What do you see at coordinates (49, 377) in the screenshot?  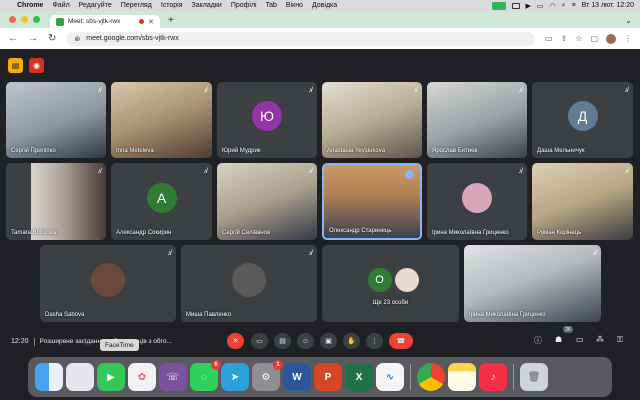 I see `finder-icon` at bounding box center [49, 377].